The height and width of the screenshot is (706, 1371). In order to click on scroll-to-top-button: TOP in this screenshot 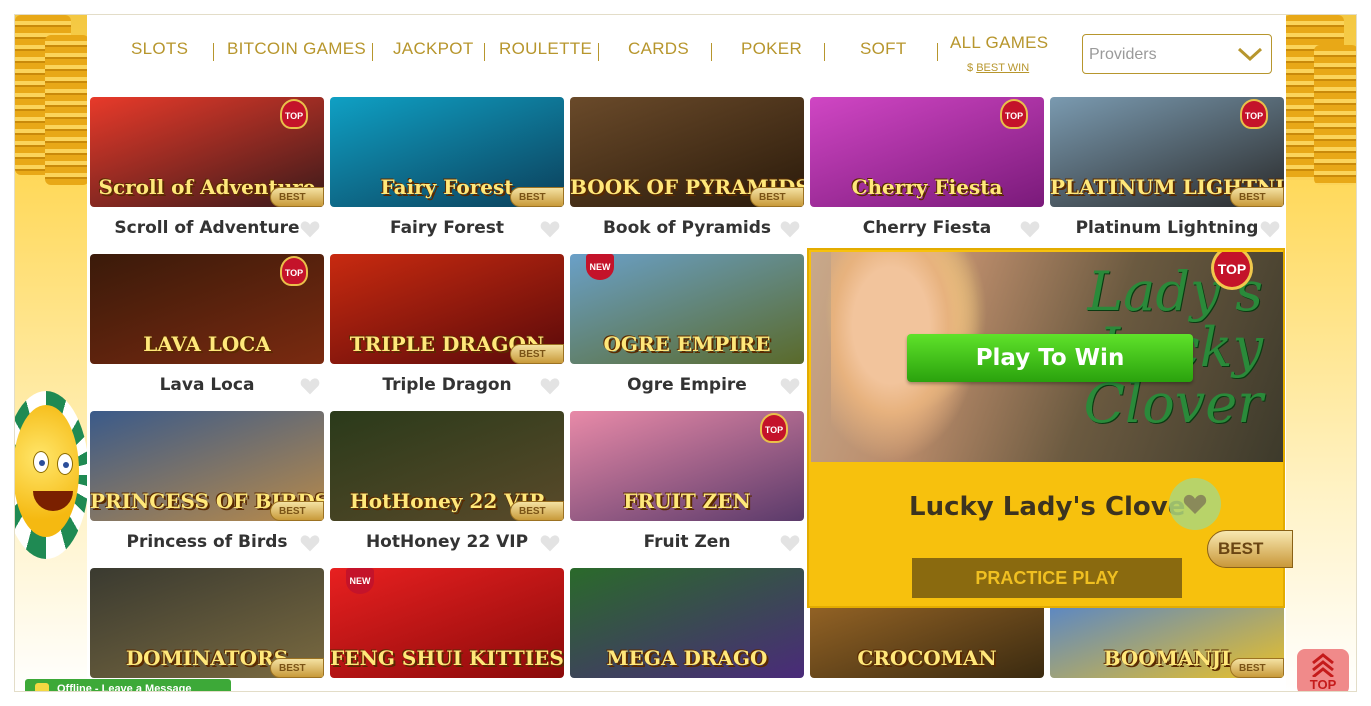, I will do `click(1323, 670)`.